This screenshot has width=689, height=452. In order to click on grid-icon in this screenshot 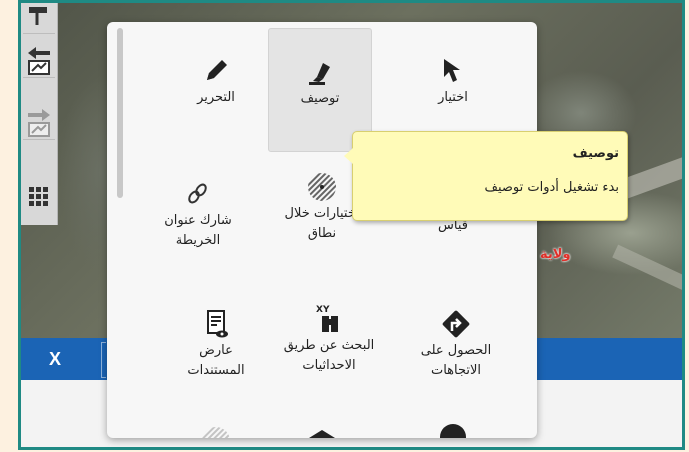, I will do `click(38, 196)`.